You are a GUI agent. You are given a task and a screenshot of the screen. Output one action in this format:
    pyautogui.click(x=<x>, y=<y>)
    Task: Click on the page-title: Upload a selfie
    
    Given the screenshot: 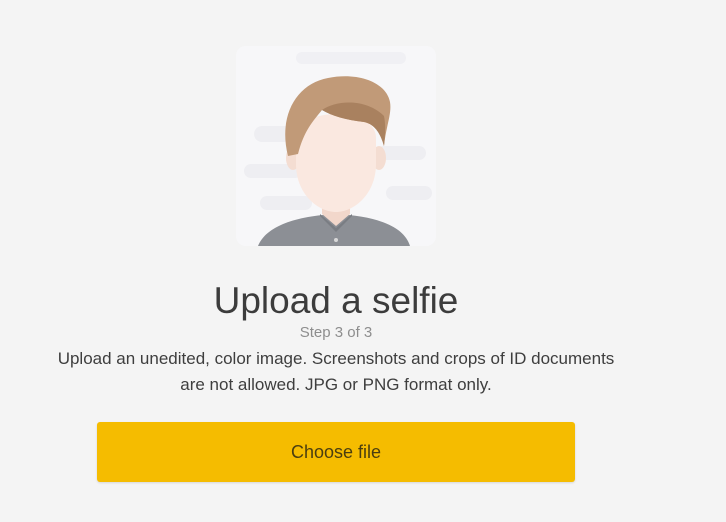 What is the action you would take?
    pyautogui.click(x=336, y=300)
    